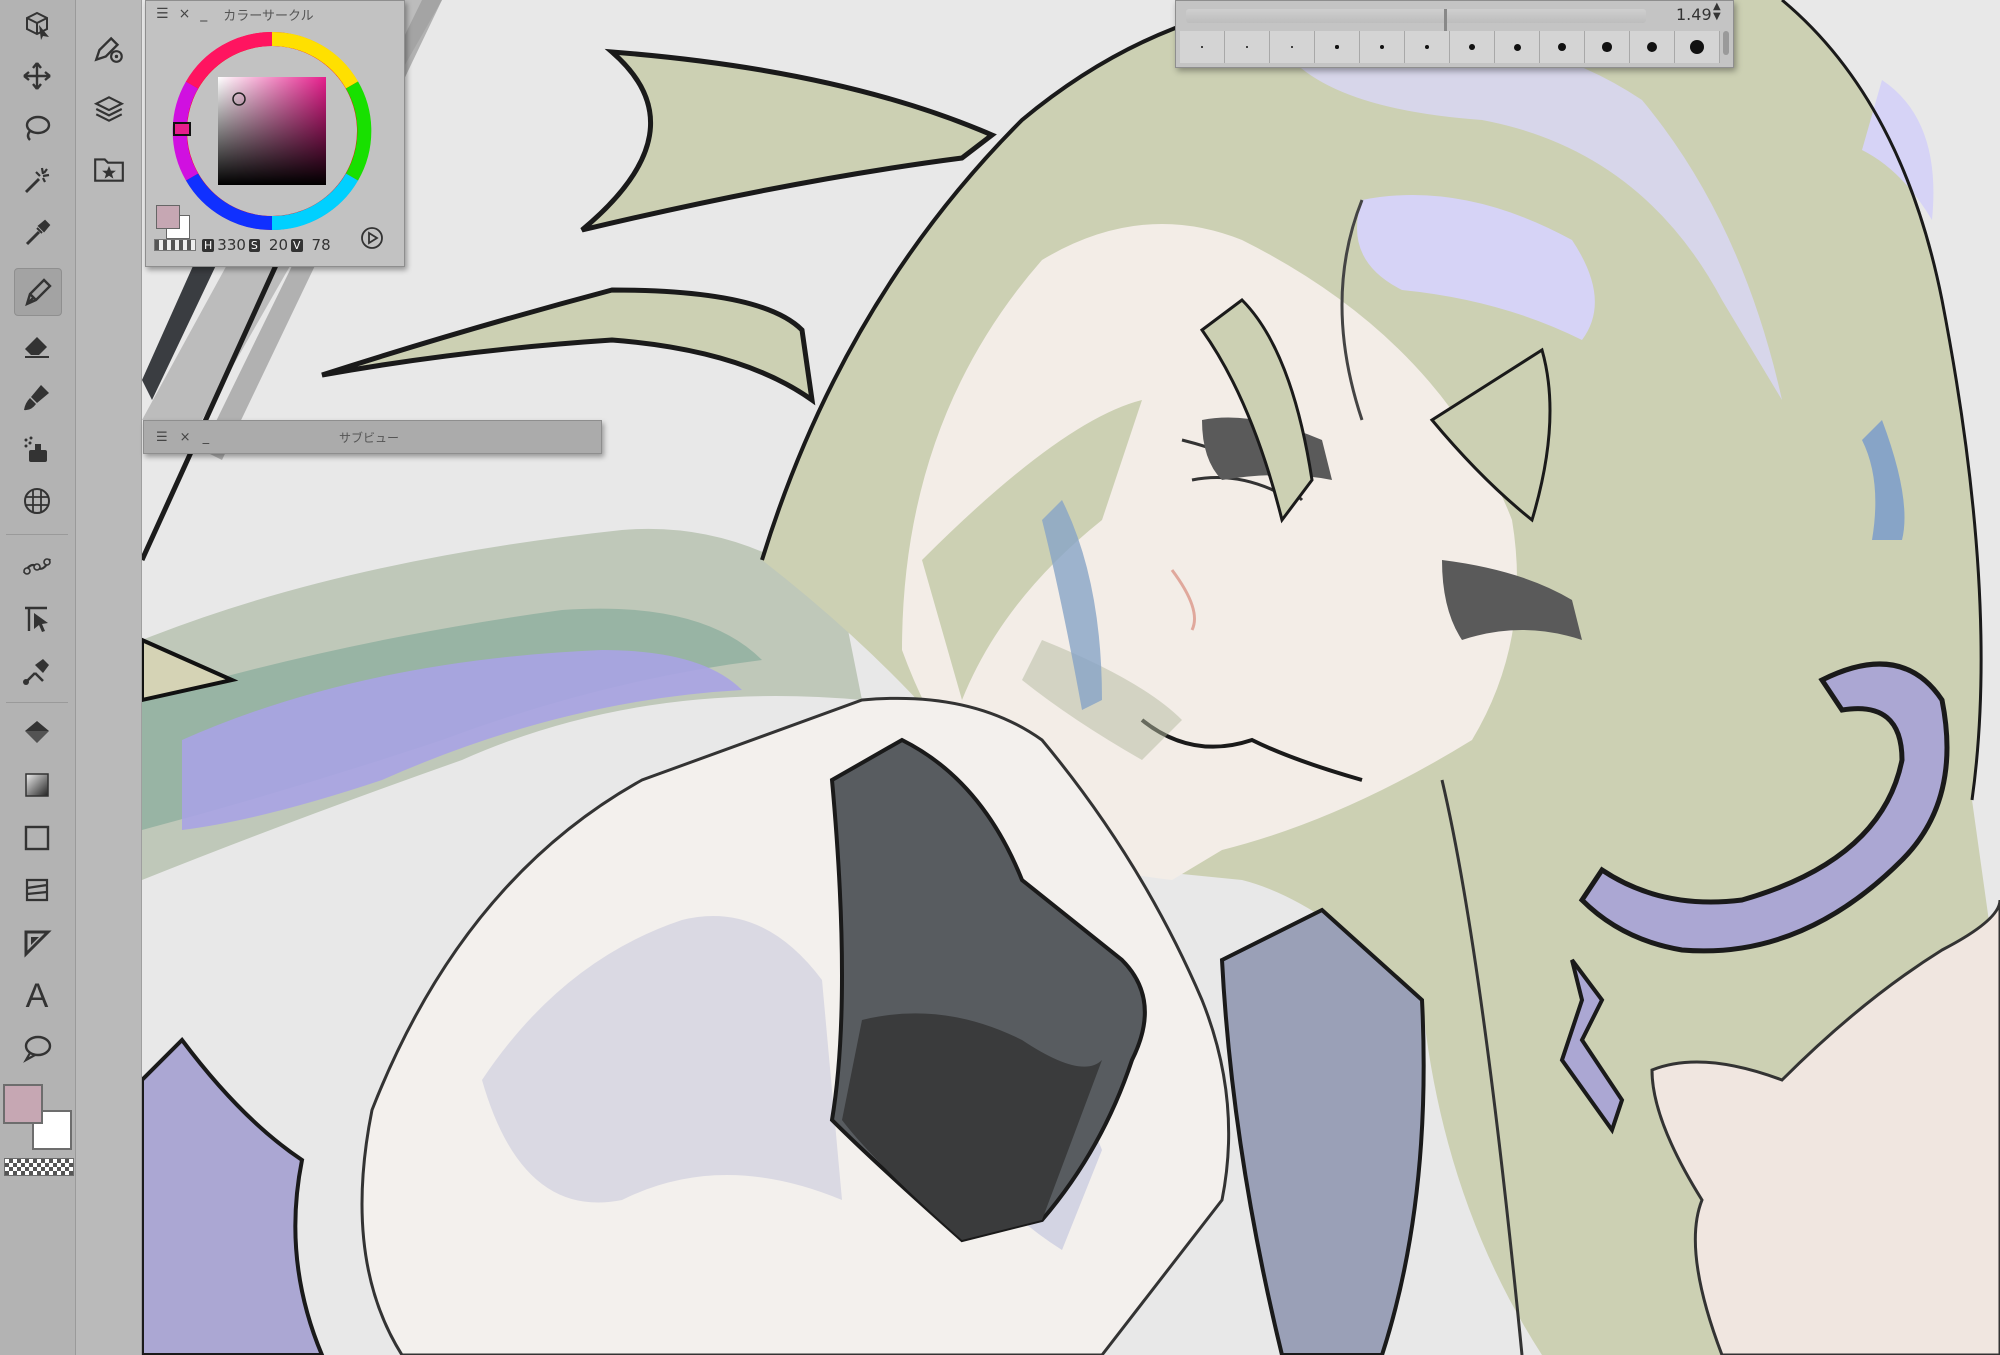 This screenshot has width=2000, height=1355. I want to click on balloon-tool, so click(37, 1048).